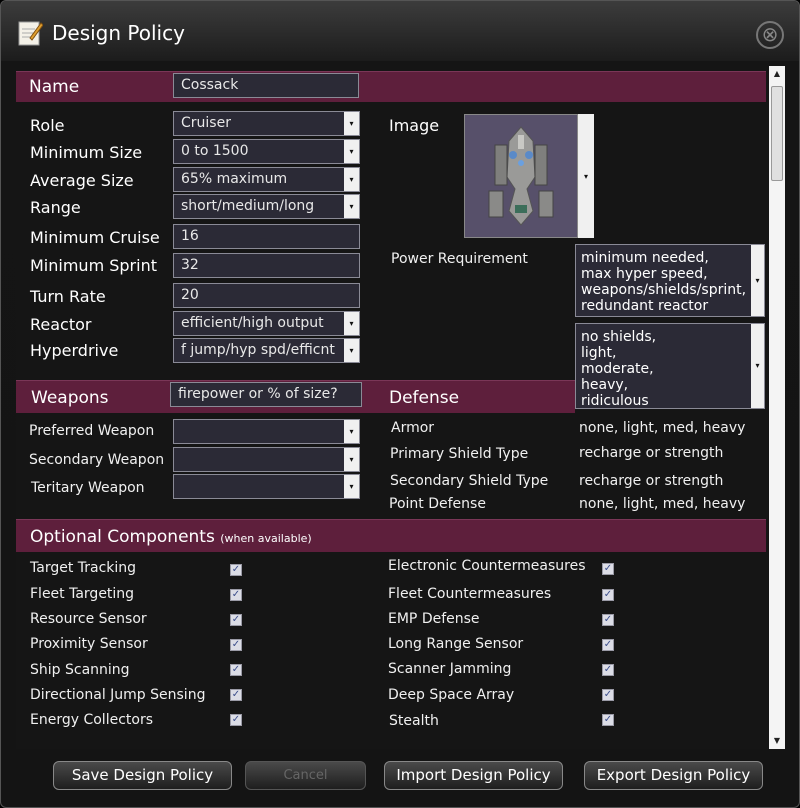  What do you see at coordinates (122, 537) in the screenshot?
I see `optional-components-title: Optional Components` at bounding box center [122, 537].